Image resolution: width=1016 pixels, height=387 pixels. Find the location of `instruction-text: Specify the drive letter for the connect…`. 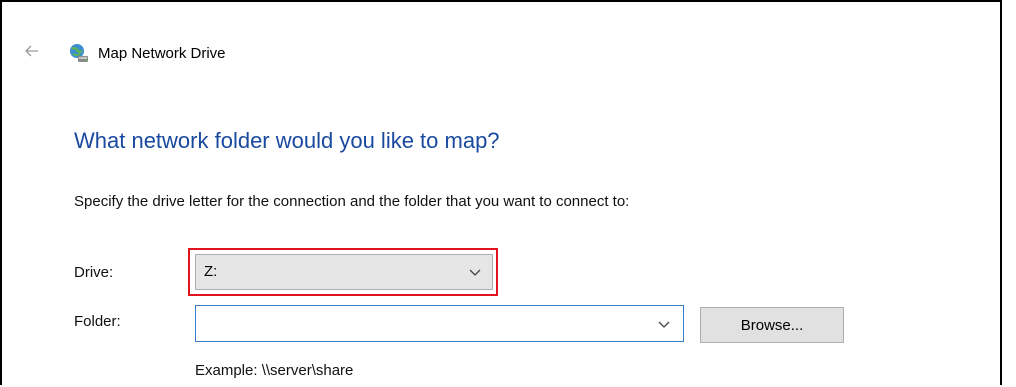

instruction-text: Specify the drive letter for the connect… is located at coordinates (352, 201).